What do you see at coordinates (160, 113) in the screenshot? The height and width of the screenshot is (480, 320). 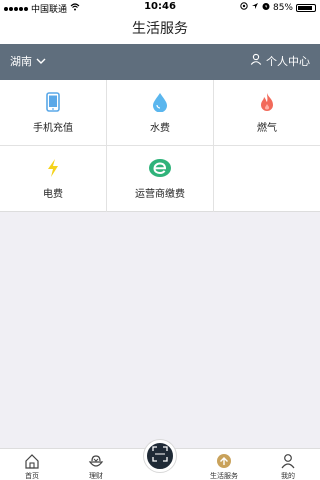 I see `service-water: 水费` at bounding box center [160, 113].